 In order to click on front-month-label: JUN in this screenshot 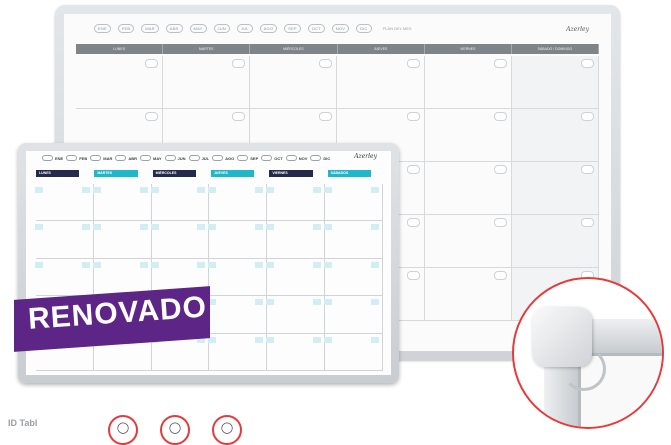, I will do `click(175, 158)`.